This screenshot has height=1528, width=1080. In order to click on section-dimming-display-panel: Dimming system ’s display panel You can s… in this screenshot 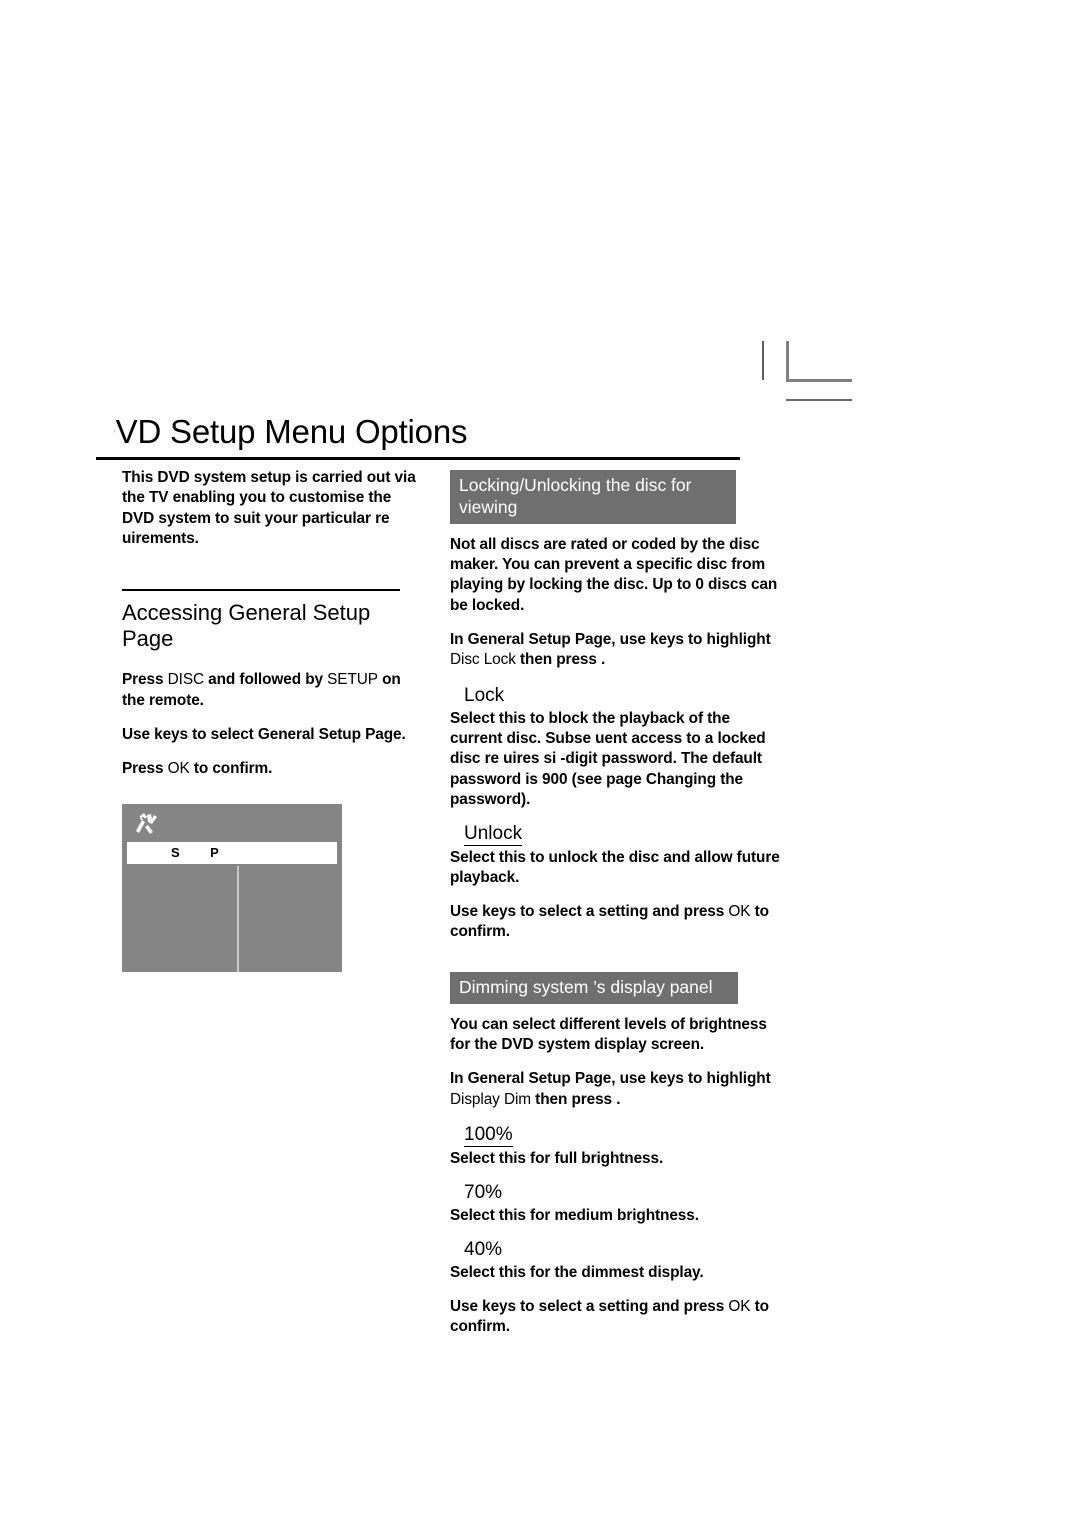, I will do `click(615, 1154)`.